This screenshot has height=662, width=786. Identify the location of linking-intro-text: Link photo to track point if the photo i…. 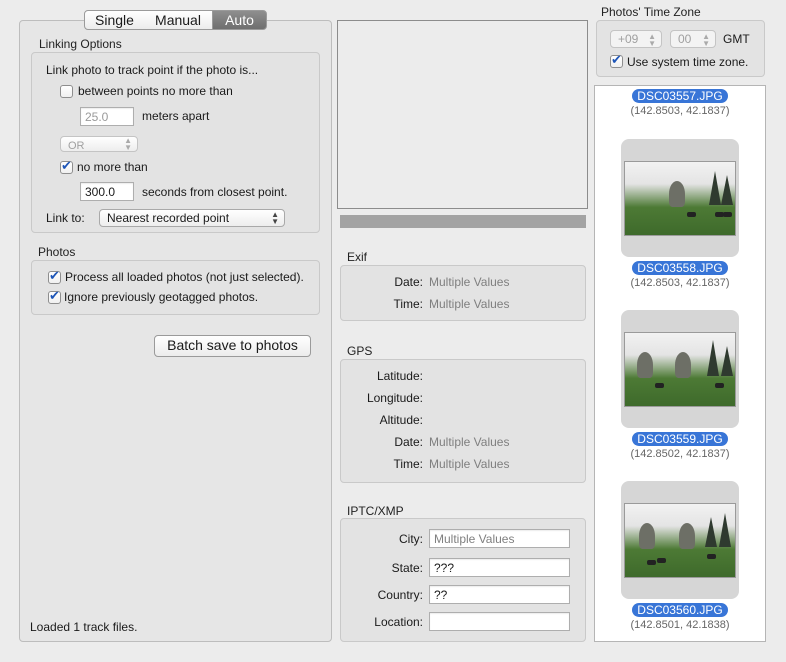
(152, 70).